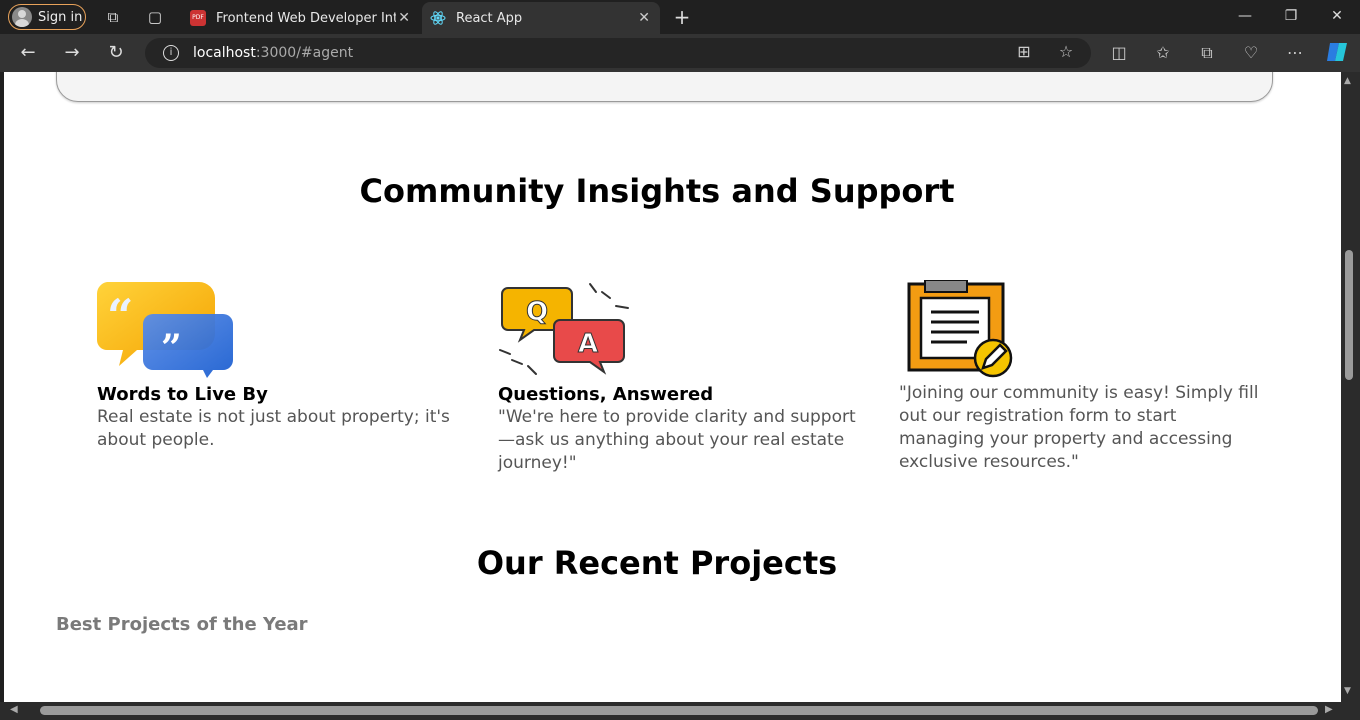  I want to click on sign-in-label: Sign in, so click(60, 17).